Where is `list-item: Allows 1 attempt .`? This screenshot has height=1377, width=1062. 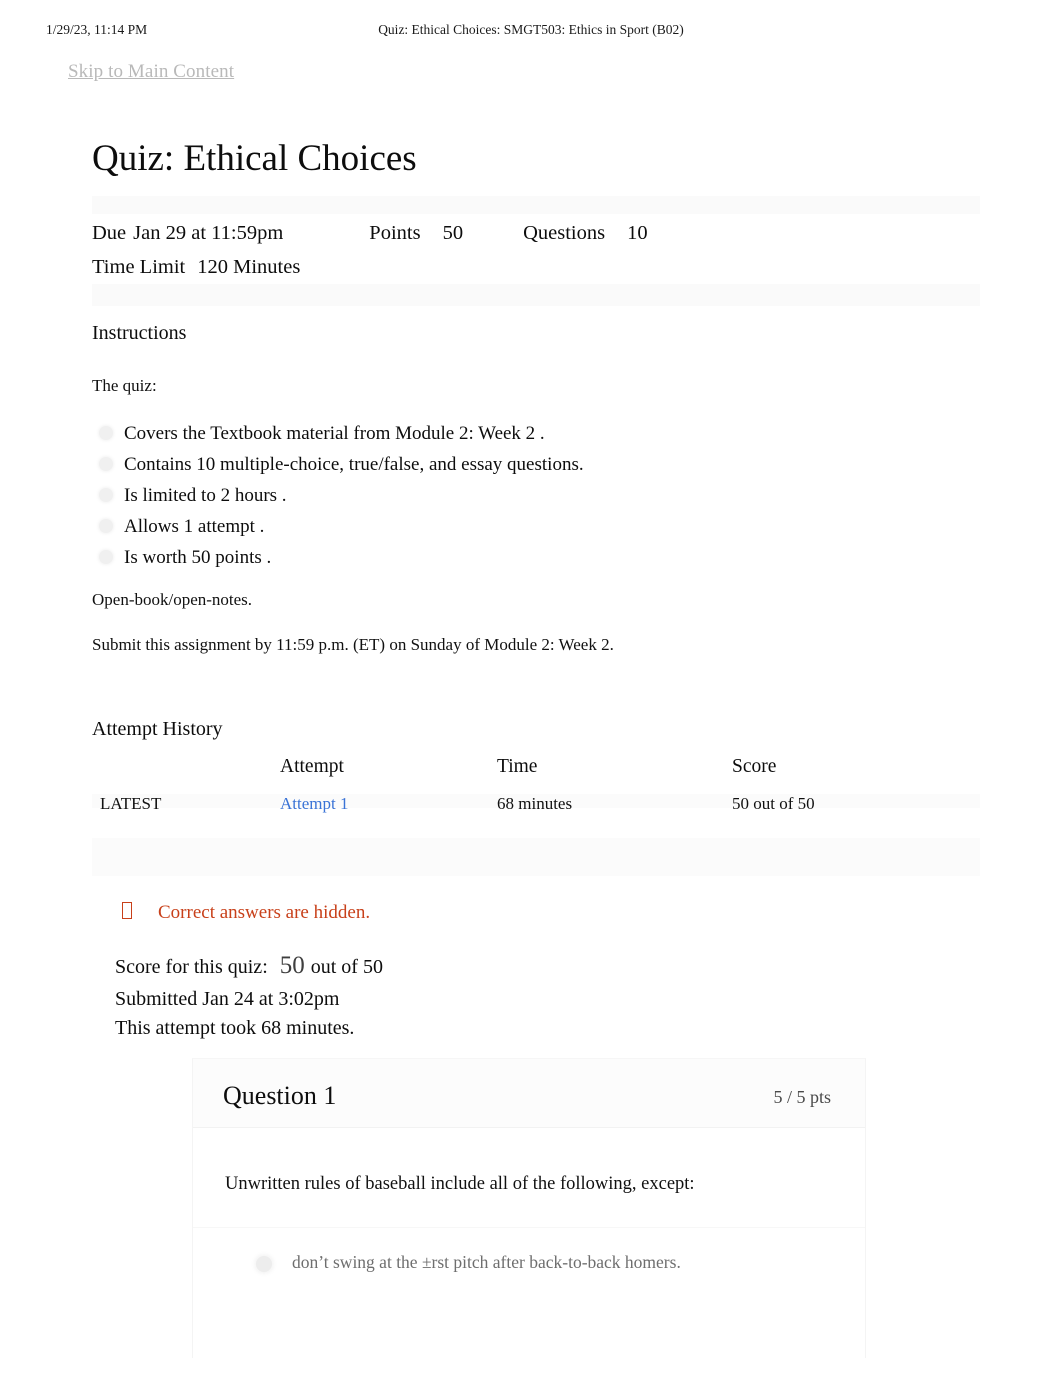
list-item: Allows 1 attempt . is located at coordinates (472, 526).